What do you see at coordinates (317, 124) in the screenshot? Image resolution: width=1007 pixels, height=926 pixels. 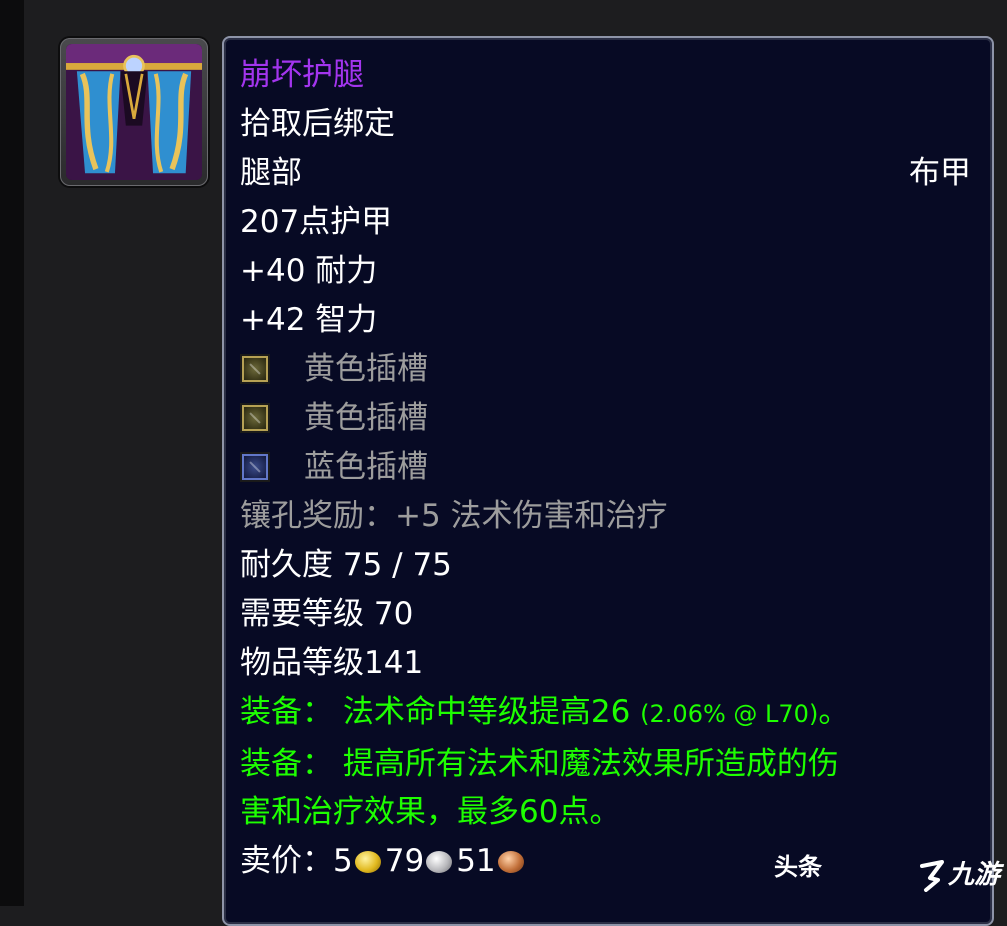 I see `bind-type: 拾取后绑定` at bounding box center [317, 124].